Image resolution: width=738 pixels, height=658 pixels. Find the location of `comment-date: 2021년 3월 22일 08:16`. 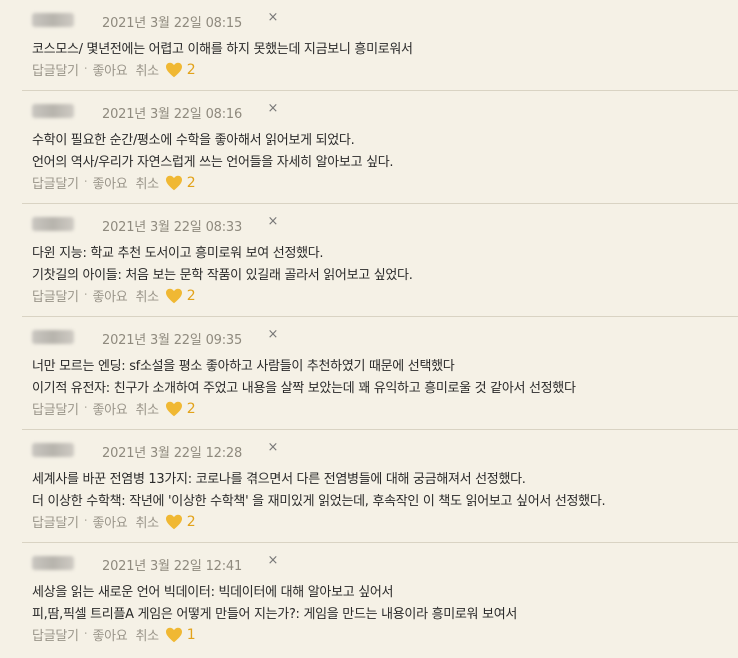

comment-date: 2021년 3월 22일 08:16 is located at coordinates (172, 114).